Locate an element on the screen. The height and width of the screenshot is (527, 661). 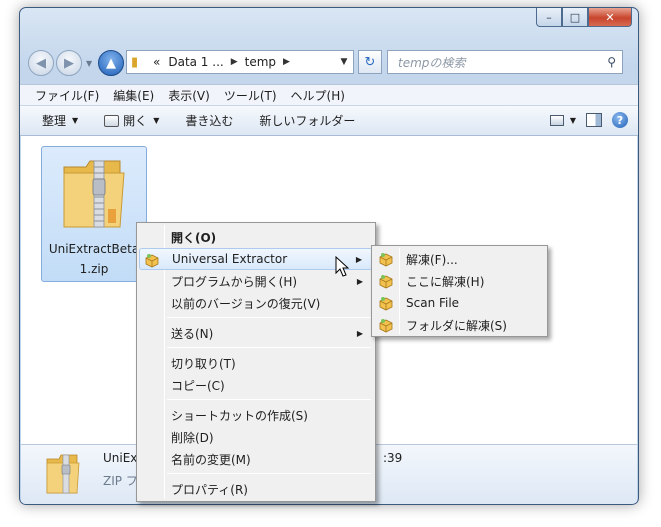
breadcrumb-temp: temp is located at coordinates (260, 62).